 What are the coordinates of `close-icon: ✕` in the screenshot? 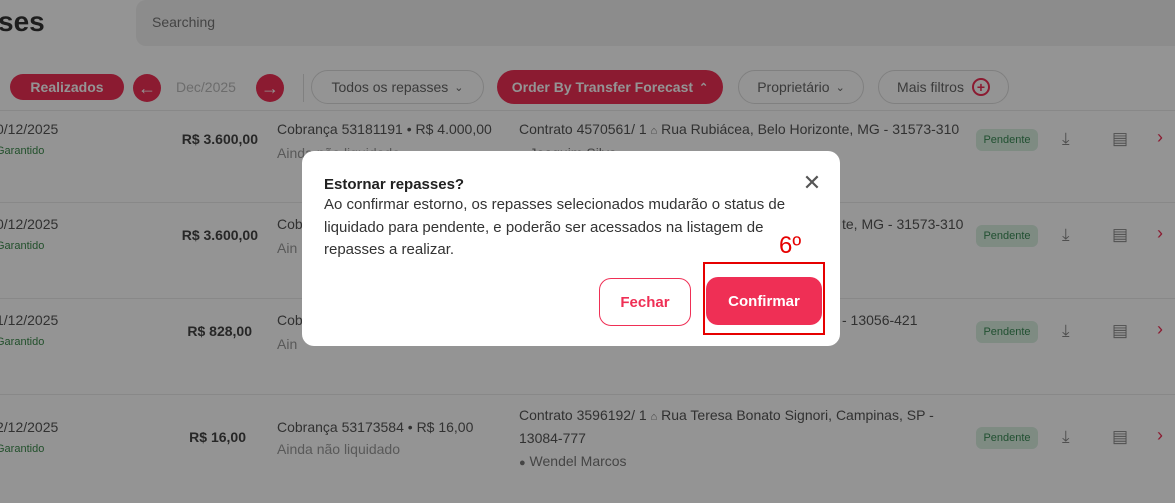 It's located at (812, 182).